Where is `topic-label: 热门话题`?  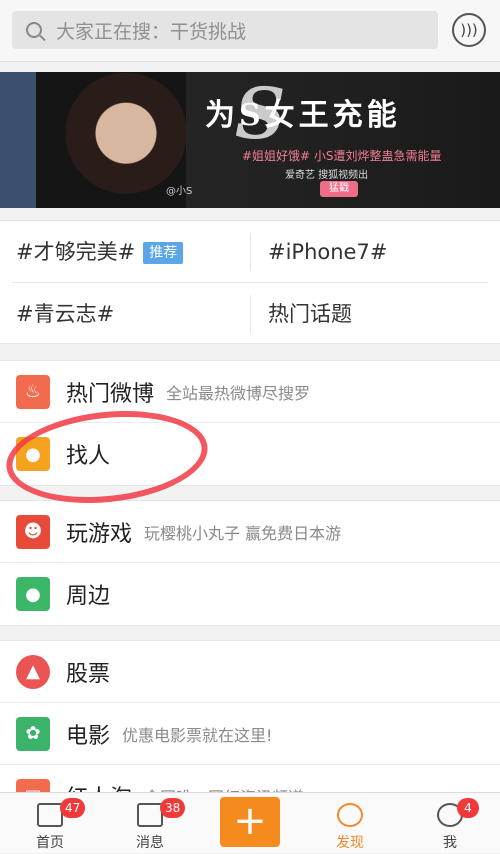
topic-label: 热门话题 is located at coordinates (310, 314).